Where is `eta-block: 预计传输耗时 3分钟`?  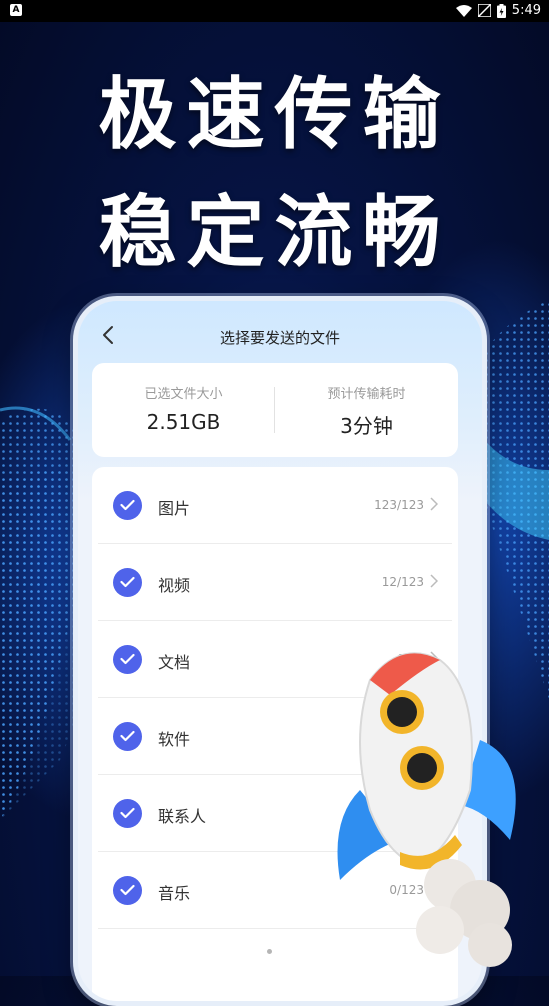 eta-block: 预计传输耗时 3分钟 is located at coordinates (366, 411).